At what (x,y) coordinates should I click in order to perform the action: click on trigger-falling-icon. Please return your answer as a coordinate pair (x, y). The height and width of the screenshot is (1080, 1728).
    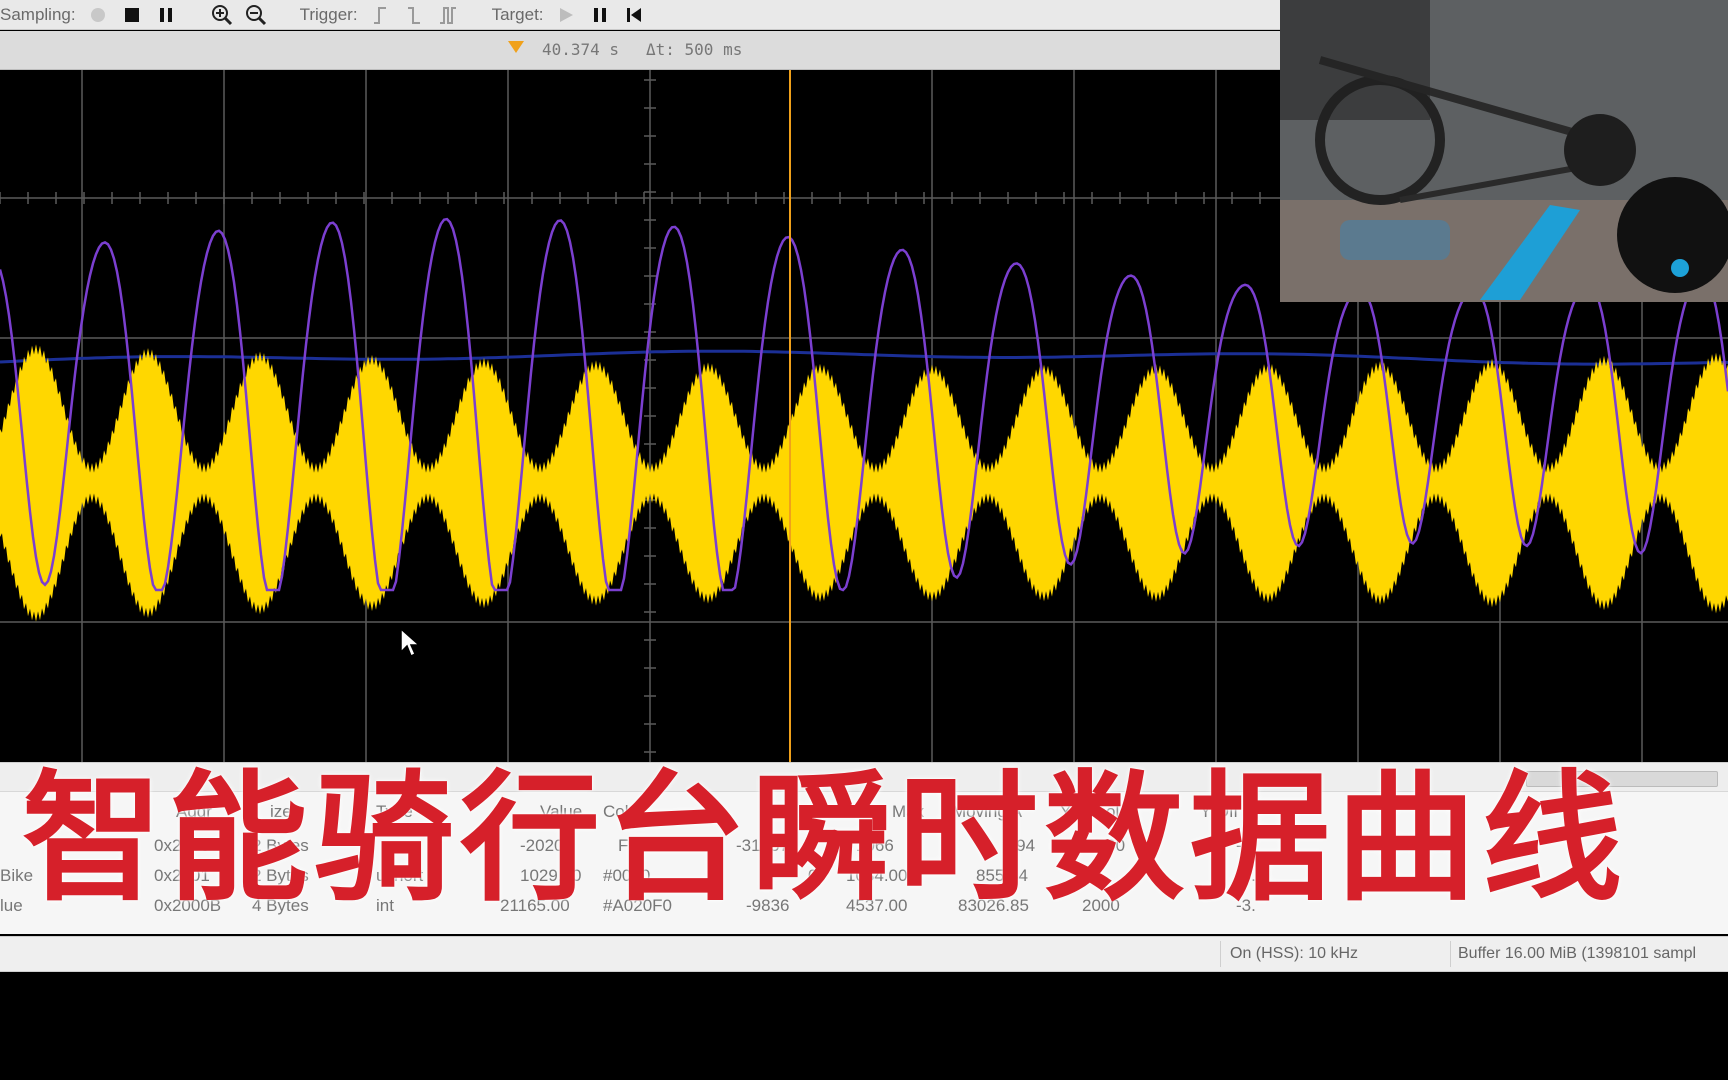
    Looking at the image, I should click on (414, 15).